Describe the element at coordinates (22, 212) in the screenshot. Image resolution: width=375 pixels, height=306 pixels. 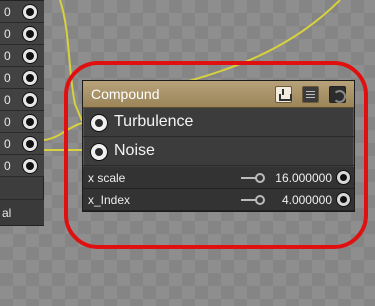
I see `left-node-footer: al` at that location.